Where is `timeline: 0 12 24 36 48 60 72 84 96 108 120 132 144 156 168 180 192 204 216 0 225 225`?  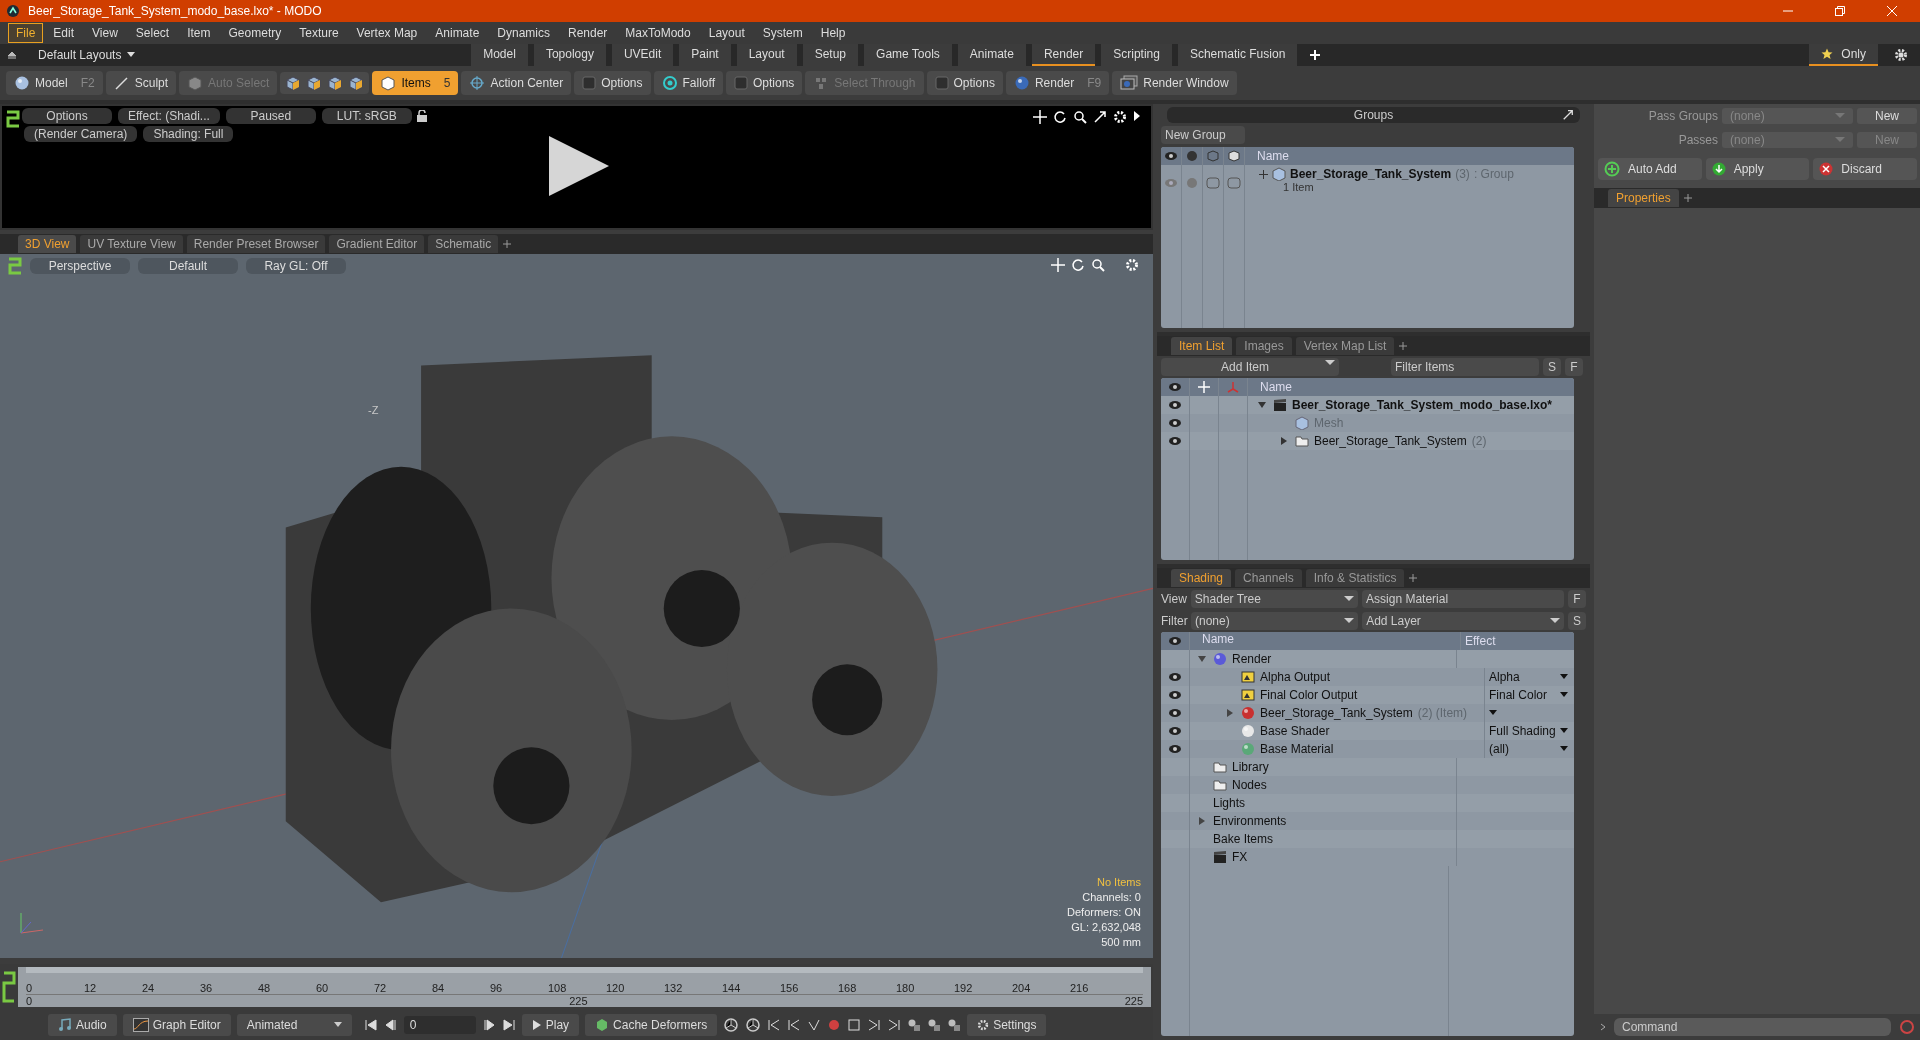 timeline: 0 12 24 36 48 60 72 84 96 108 120 132 144 156 168 180 192 204 216 0 225 225 is located at coordinates (576, 987).